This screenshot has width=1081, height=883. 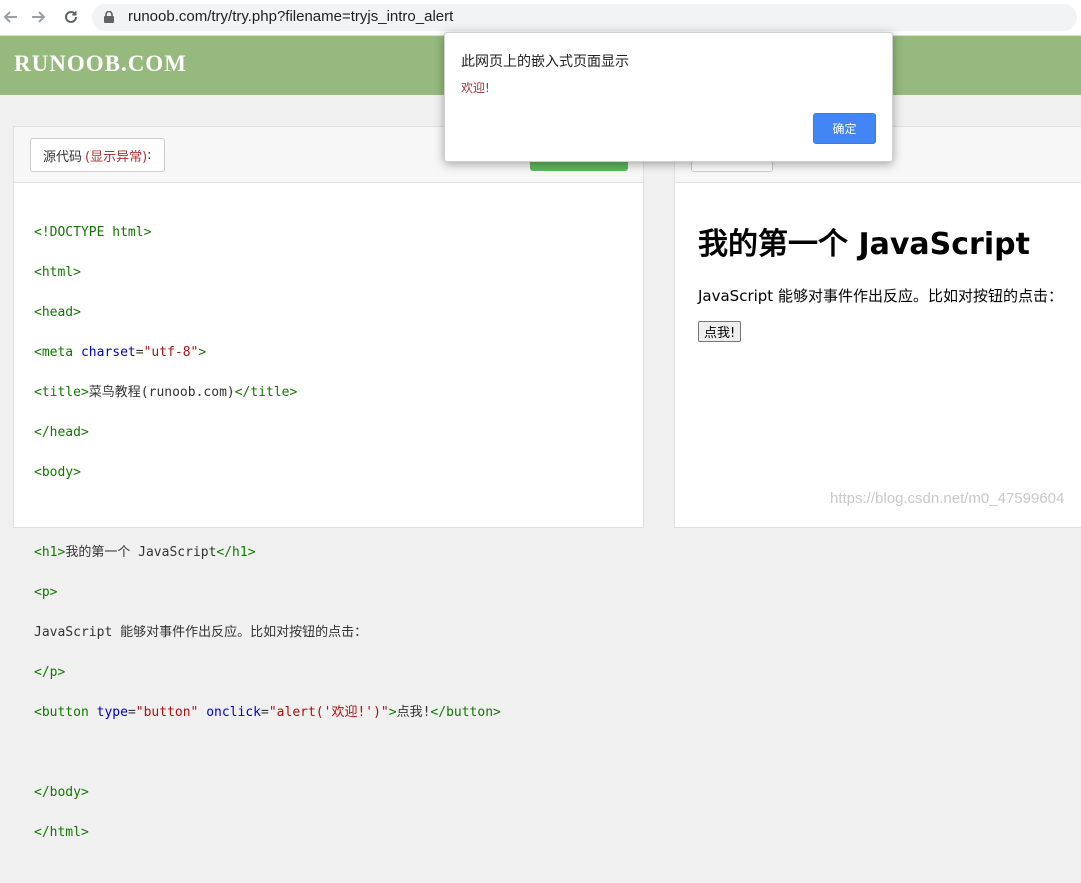 I want to click on code-line: JavaScript 能够对事件作出反应。比如对按钮的点击：, so click(x=267, y=633).